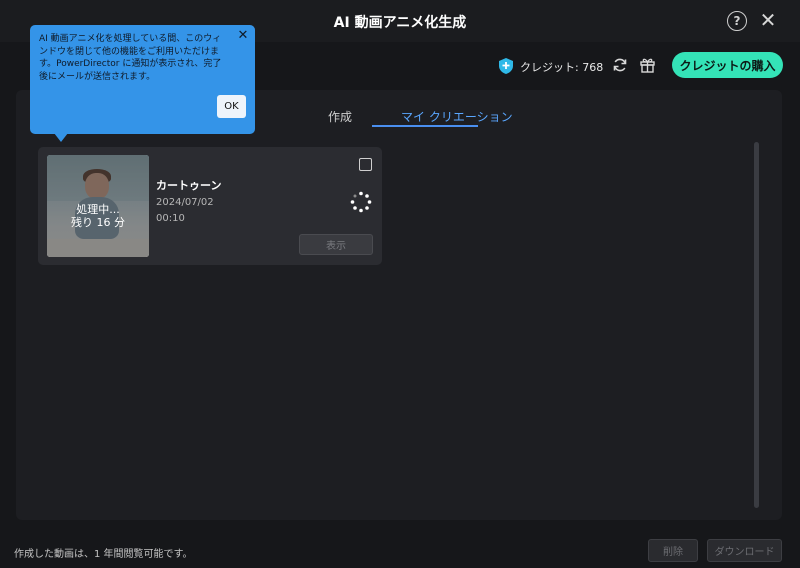 The width and height of the screenshot is (800, 568). Describe the element at coordinates (185, 202) in the screenshot. I see `creation-date: 2024/07/02` at that location.